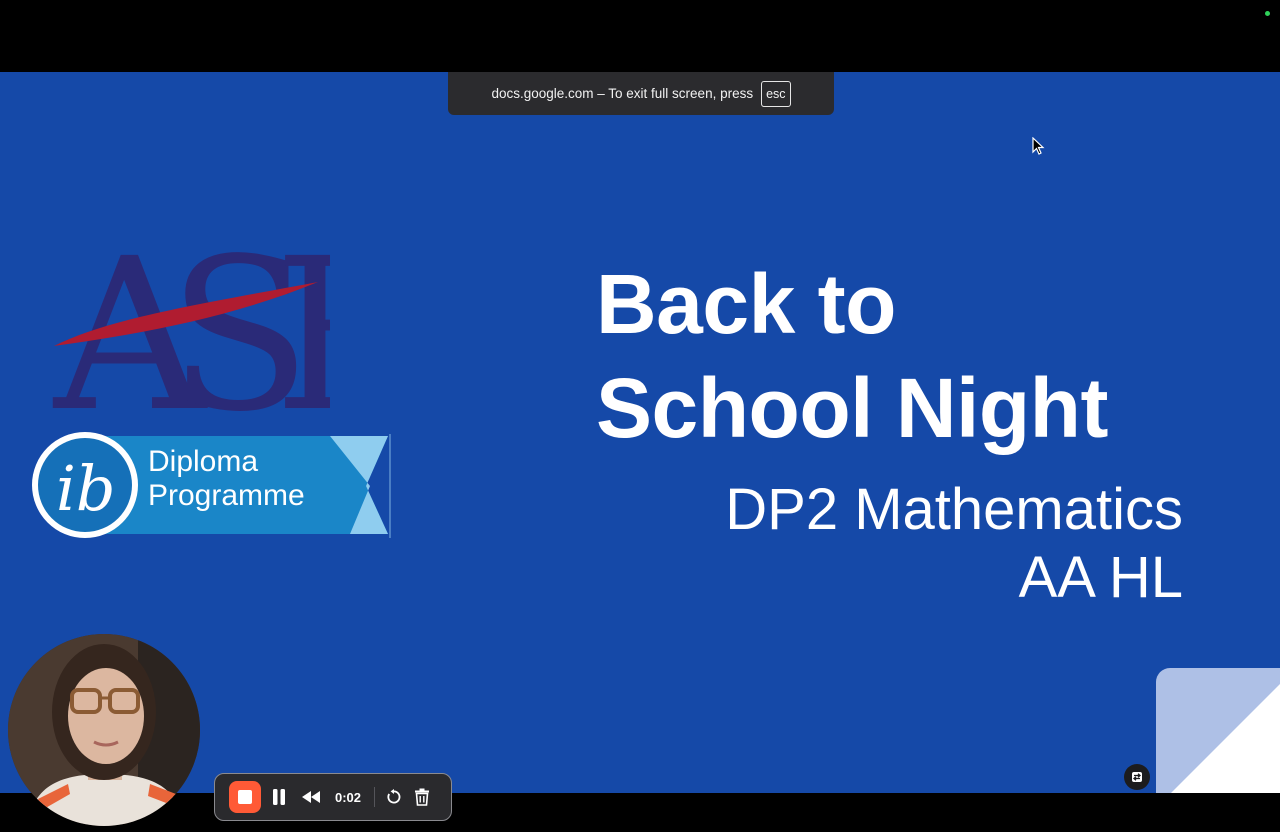  What do you see at coordinates (226, 495) in the screenshot?
I see `ib-line2: Programme` at bounding box center [226, 495].